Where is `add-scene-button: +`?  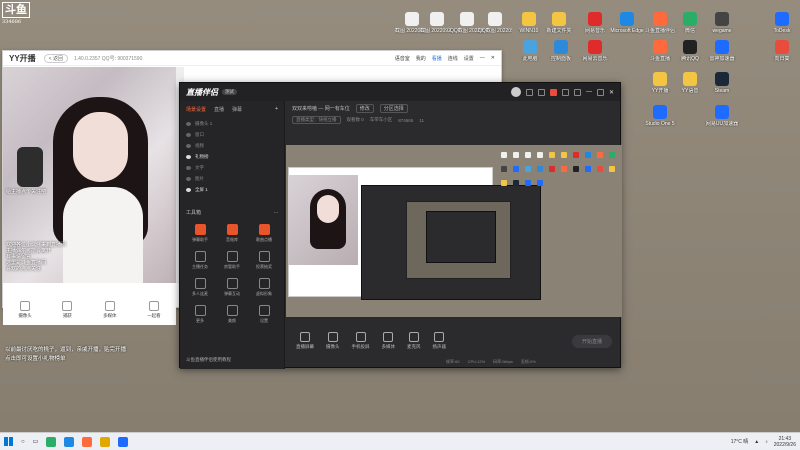 add-scene-button: + is located at coordinates (276, 109).